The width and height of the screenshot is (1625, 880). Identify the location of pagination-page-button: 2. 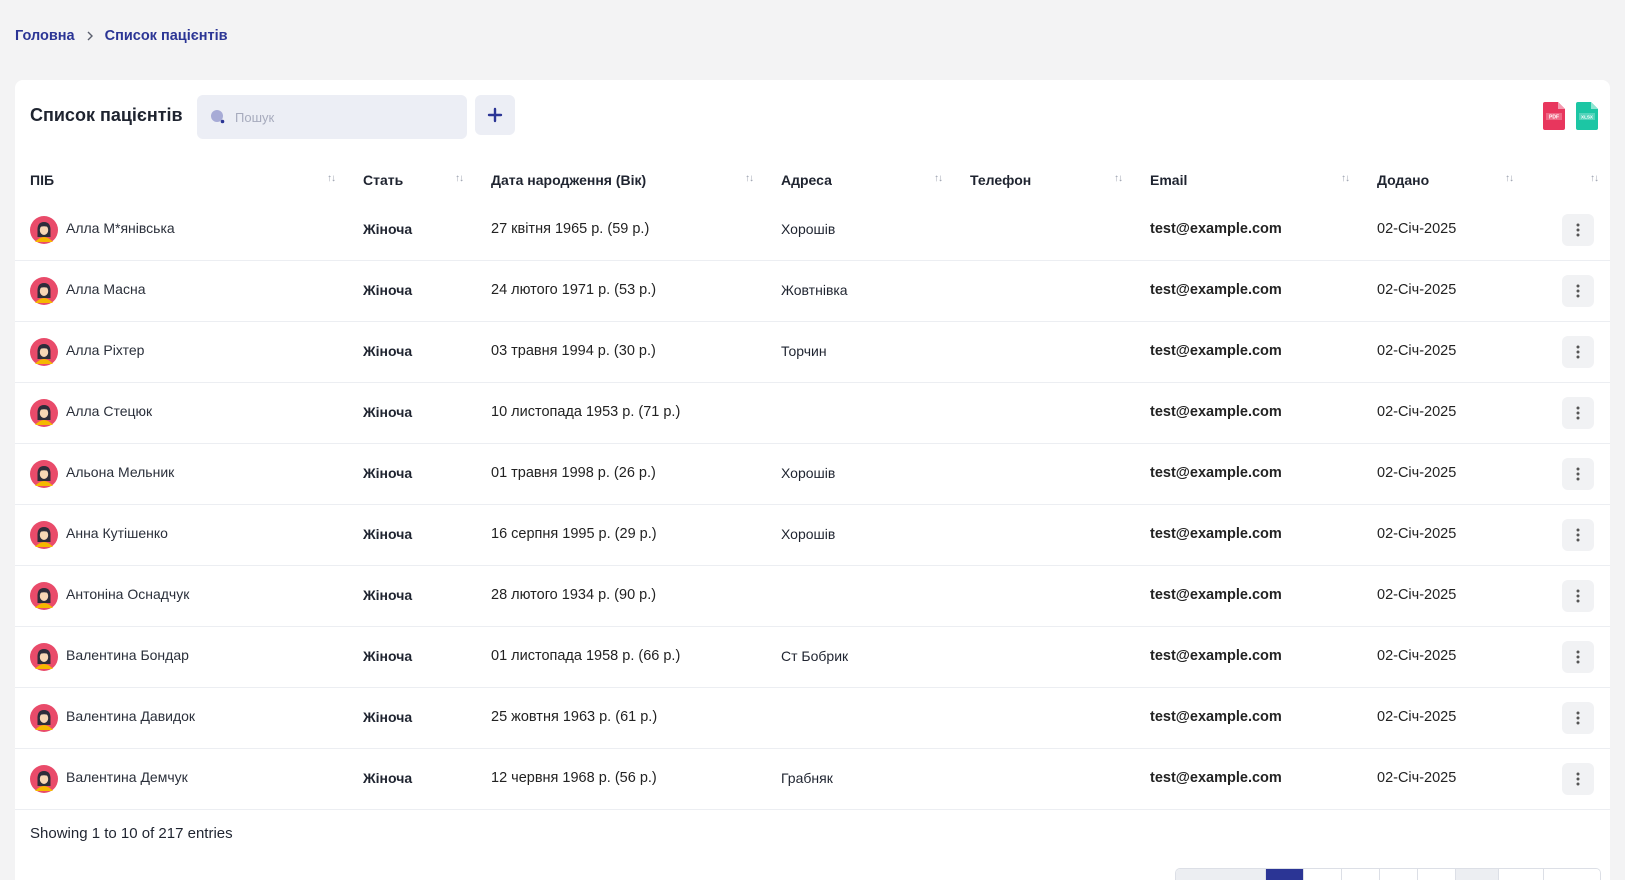
(1323, 874).